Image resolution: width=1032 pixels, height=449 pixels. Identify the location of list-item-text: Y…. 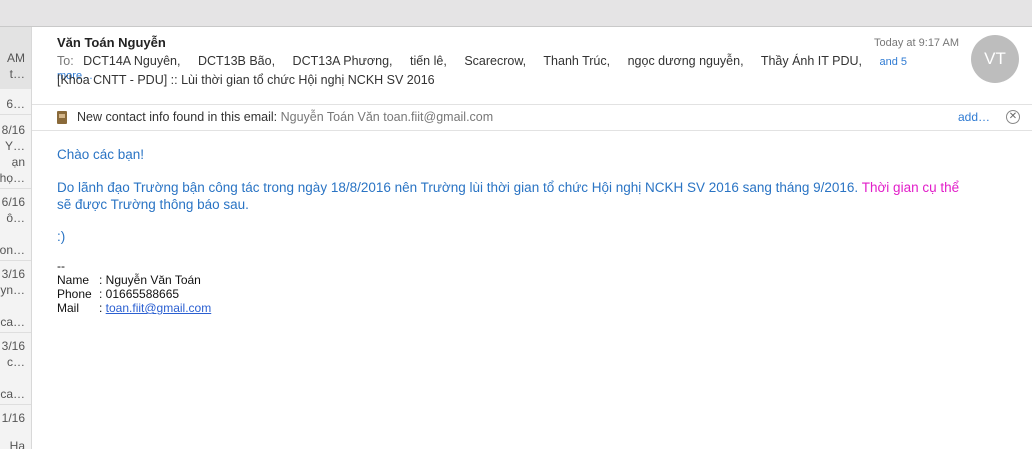
(14, 146).